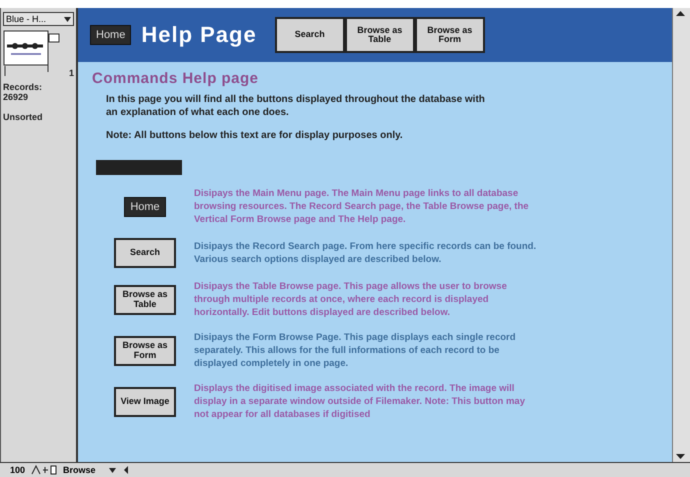  What do you see at coordinates (296, 106) in the screenshot?
I see `intro-text: In this page you will find all the buttons displayed throughout the database with an explanation of what each one does.` at bounding box center [296, 106].